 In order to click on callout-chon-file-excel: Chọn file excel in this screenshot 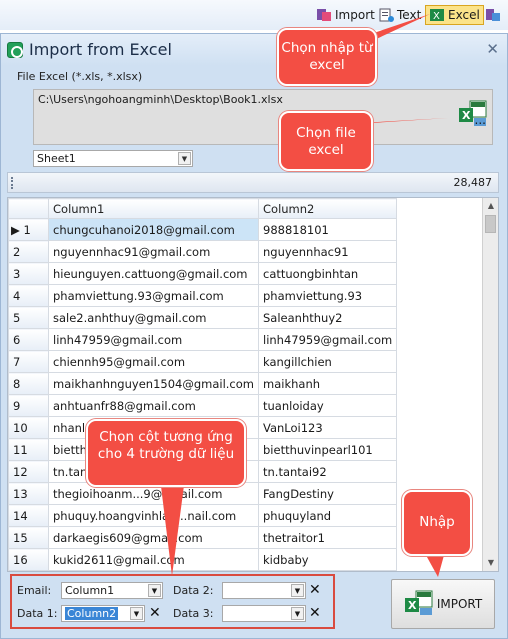, I will do `click(326, 141)`.